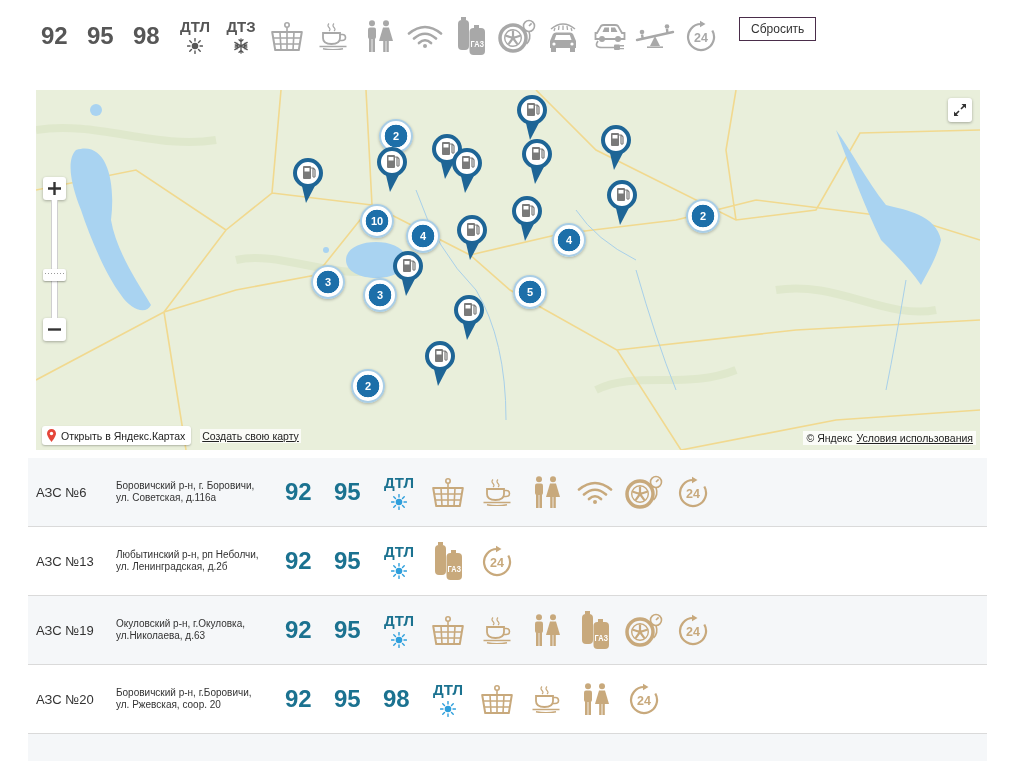 The width and height of the screenshot is (1013, 761). I want to click on fuel-filter-button: 92, so click(57, 36).